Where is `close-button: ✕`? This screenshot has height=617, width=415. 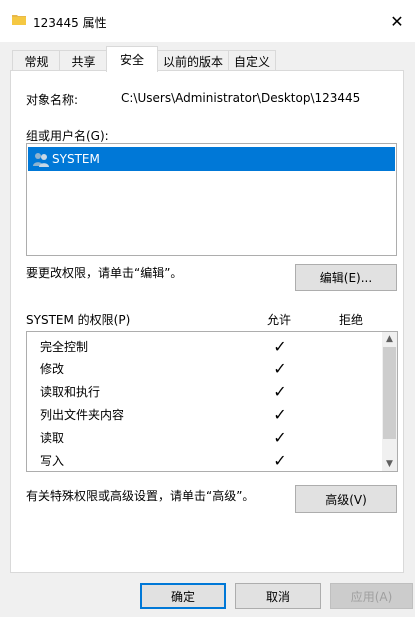 close-button: ✕ is located at coordinates (397, 21).